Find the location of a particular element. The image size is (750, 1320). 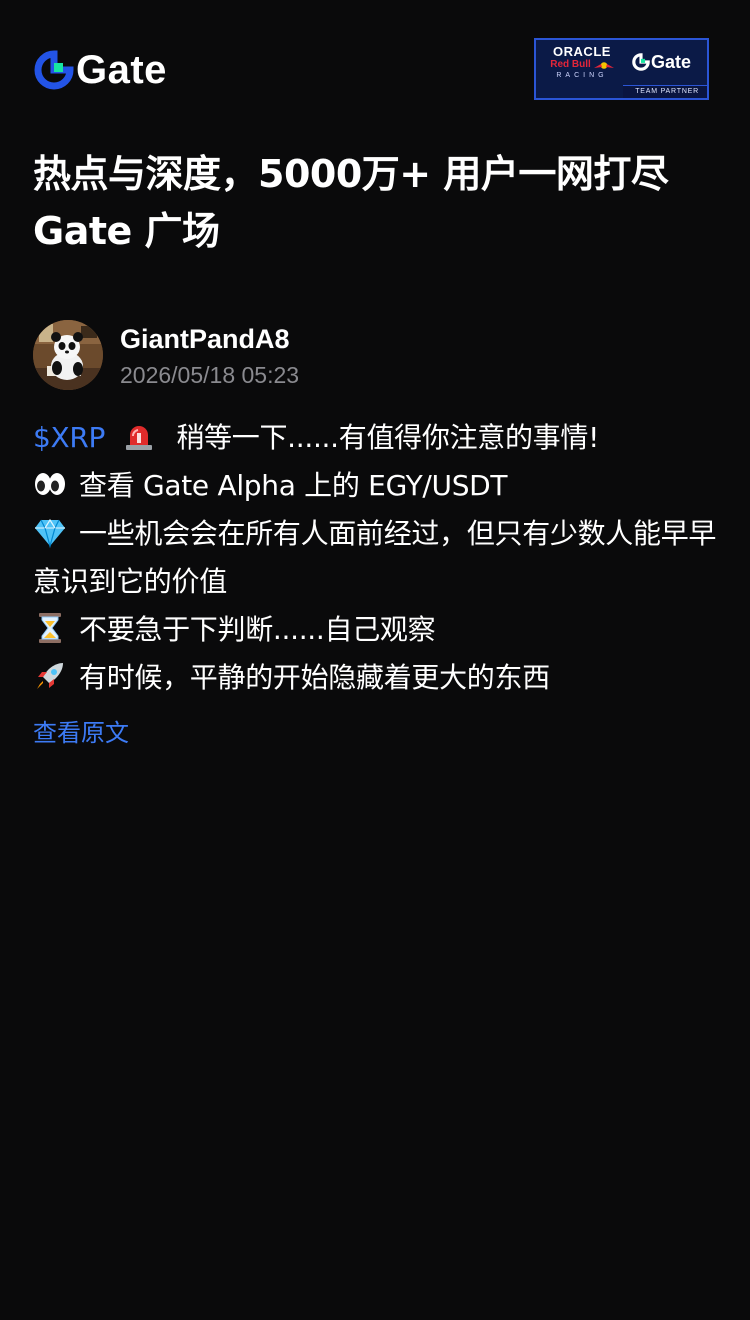

brand-name: Gate is located at coordinates (121, 70).